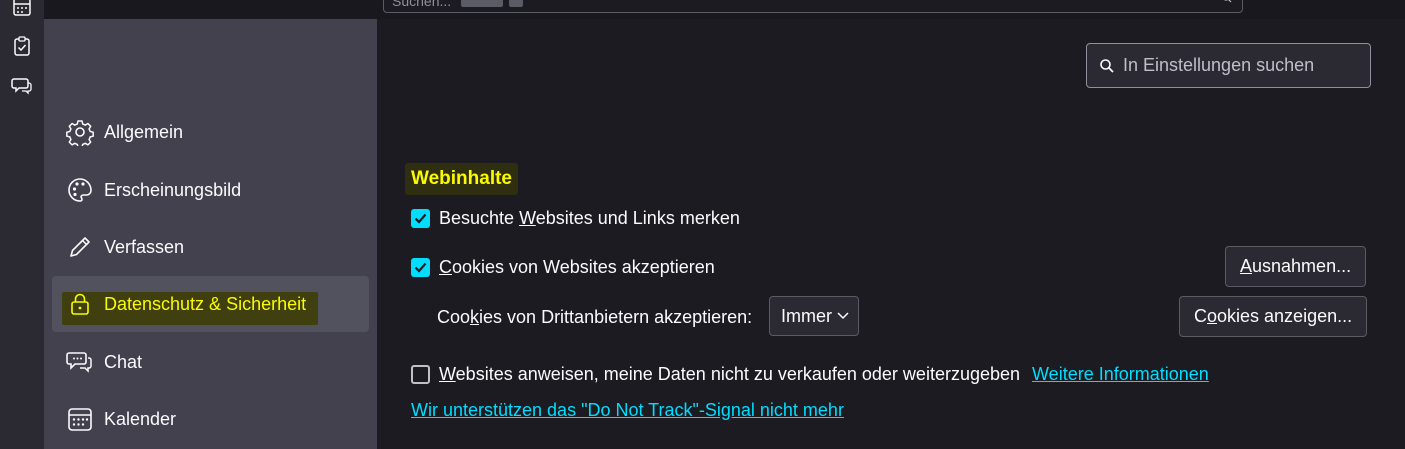  I want to click on sidebar-item-calendar: Kalender, so click(210, 419).